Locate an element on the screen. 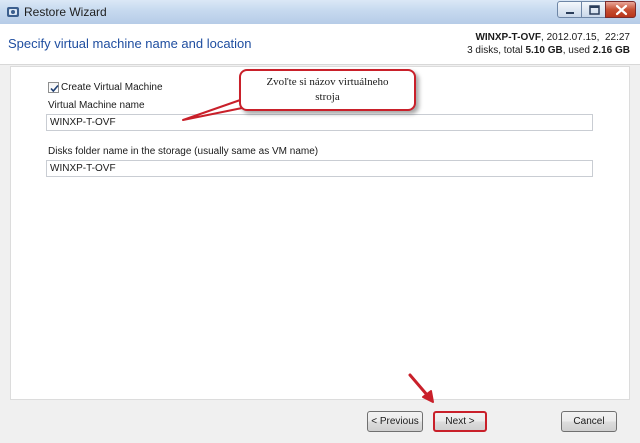  callout-line-2: stroja is located at coordinates (327, 97).